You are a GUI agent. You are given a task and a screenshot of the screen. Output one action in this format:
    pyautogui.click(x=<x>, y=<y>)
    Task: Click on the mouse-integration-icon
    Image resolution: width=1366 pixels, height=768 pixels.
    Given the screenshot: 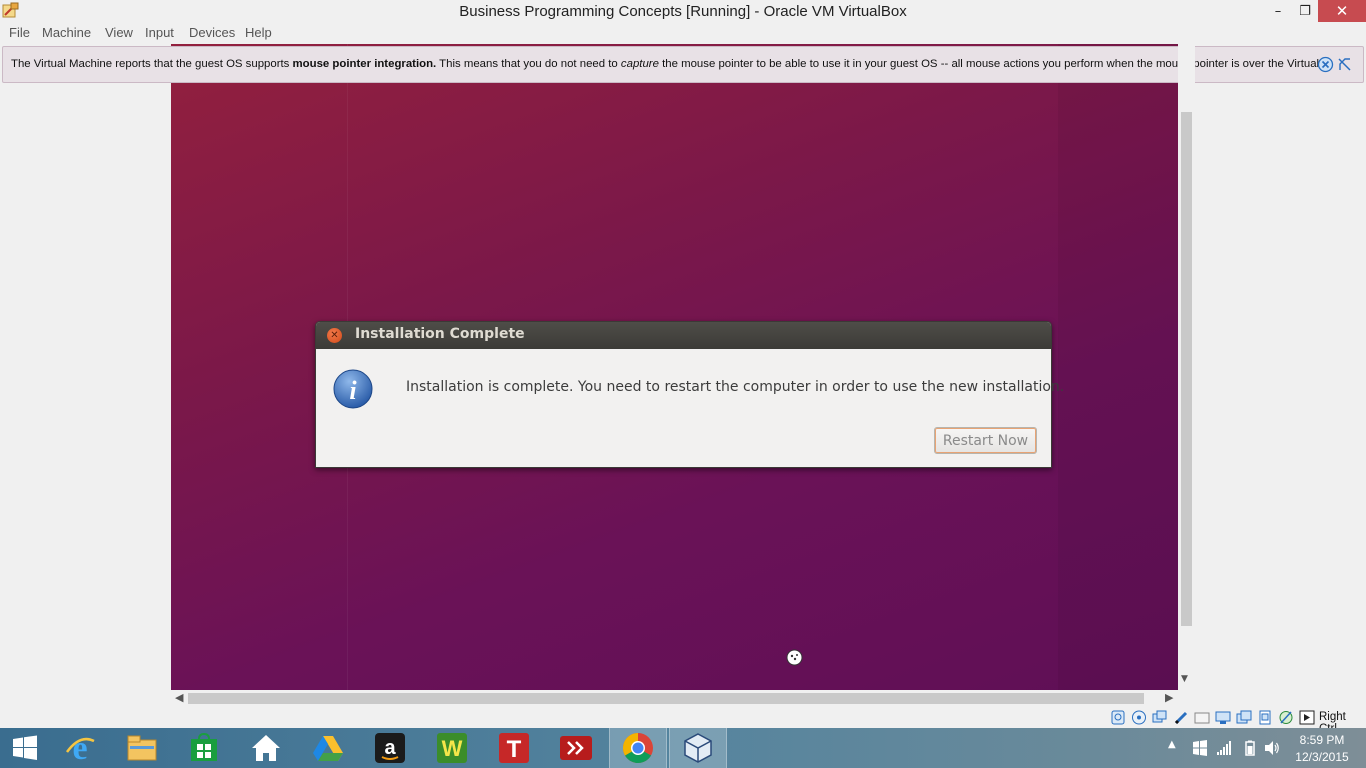 What is the action you would take?
    pyautogui.click(x=1286, y=717)
    